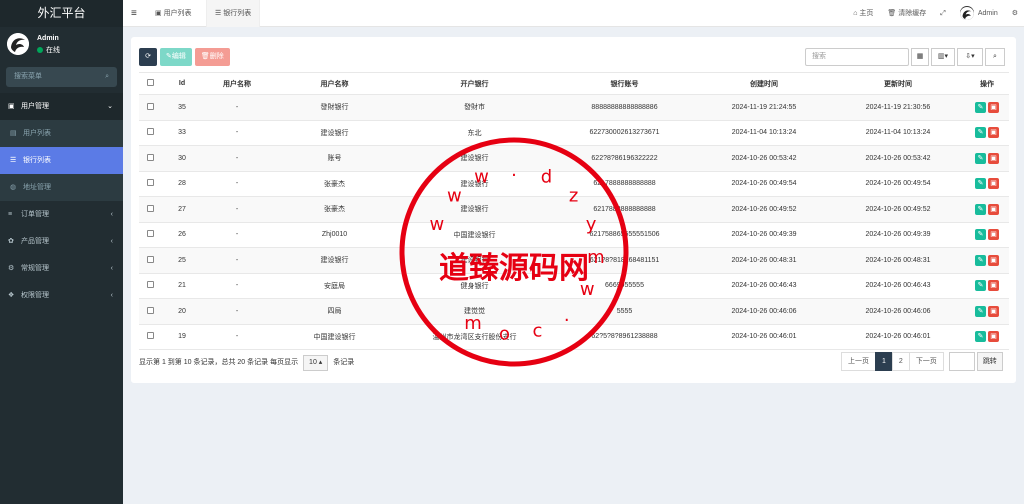 The width and height of the screenshot is (1024, 504). What do you see at coordinates (212, 57) in the screenshot?
I see `delete-button: 🗑删除` at bounding box center [212, 57].